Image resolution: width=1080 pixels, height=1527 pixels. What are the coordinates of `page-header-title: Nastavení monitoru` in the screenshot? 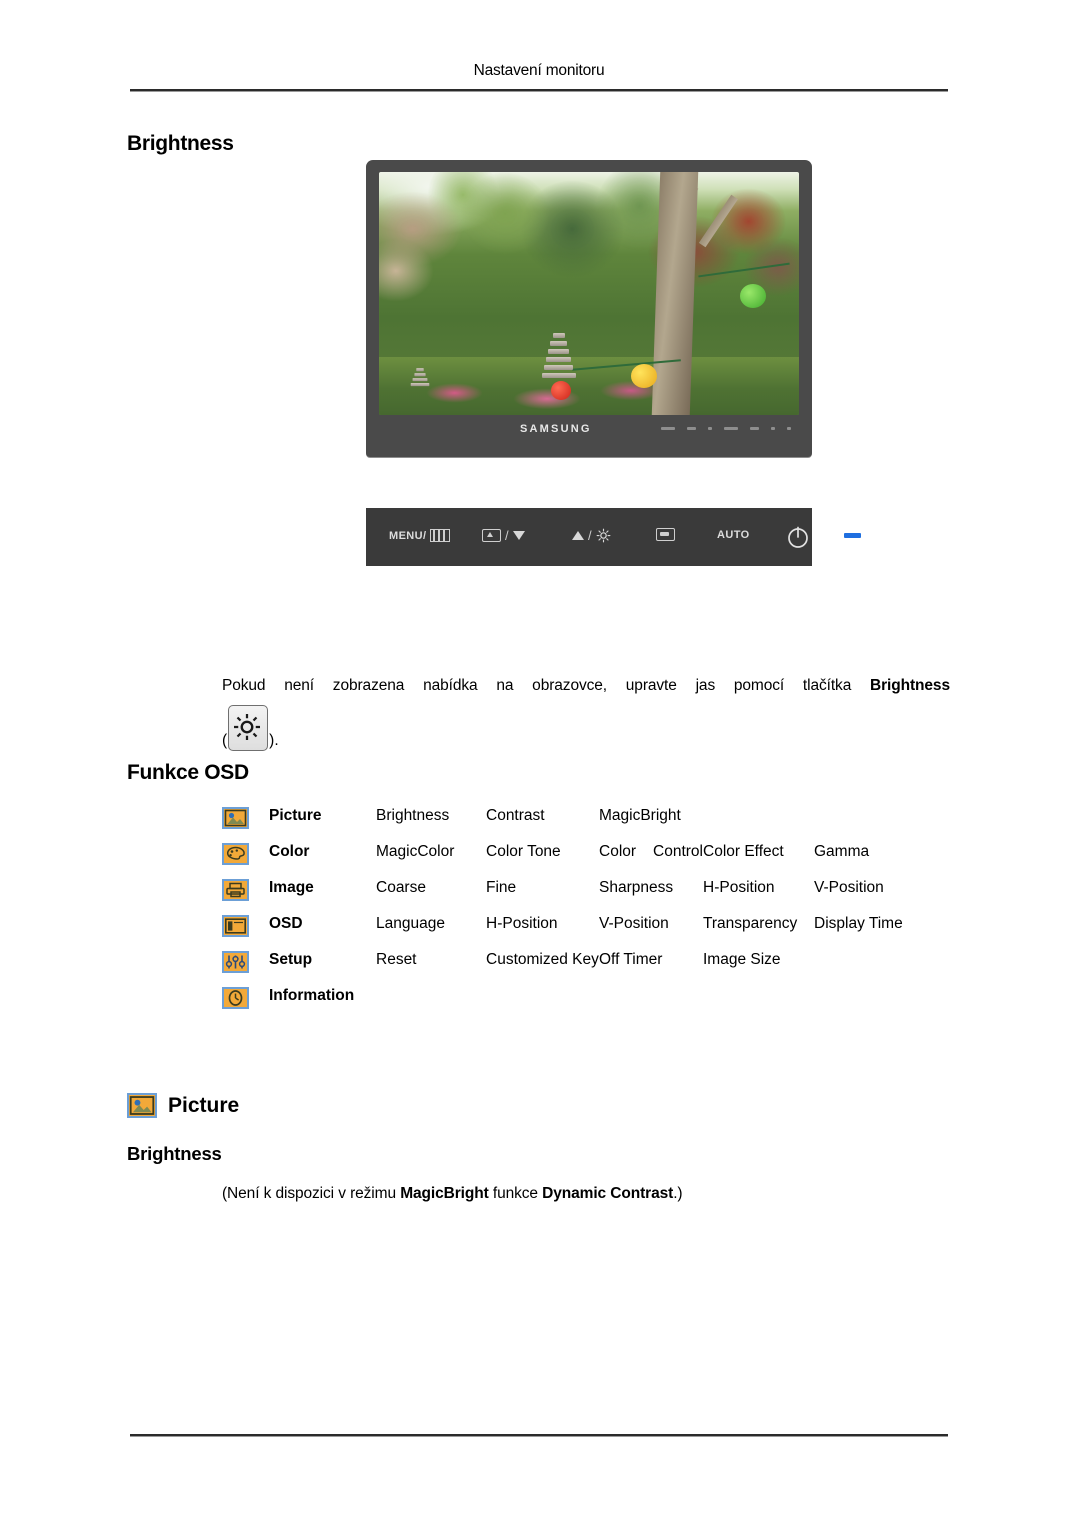 It's located at (539, 70).